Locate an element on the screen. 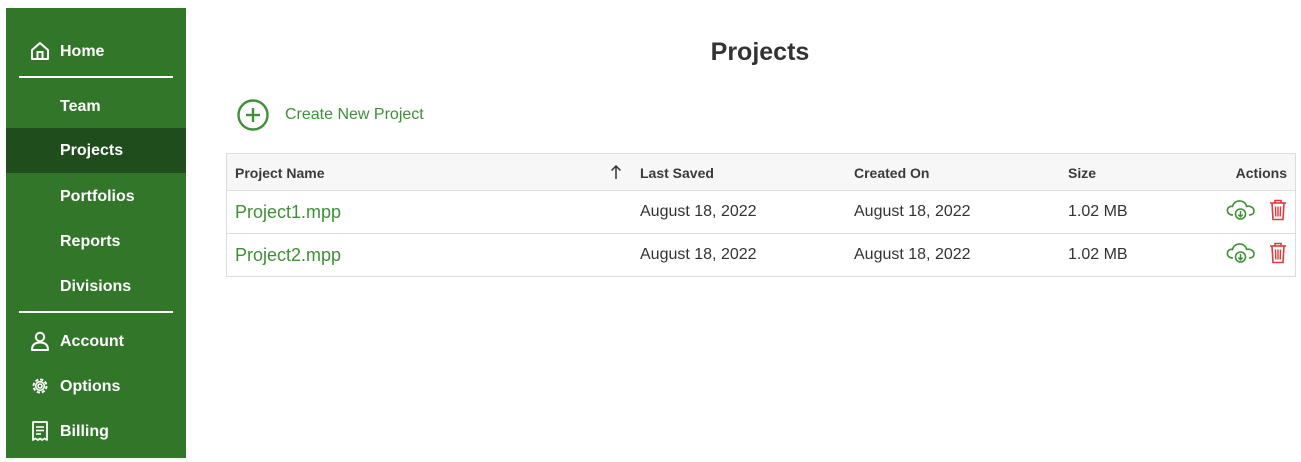  sidebar-item-team: Team is located at coordinates (96, 106).